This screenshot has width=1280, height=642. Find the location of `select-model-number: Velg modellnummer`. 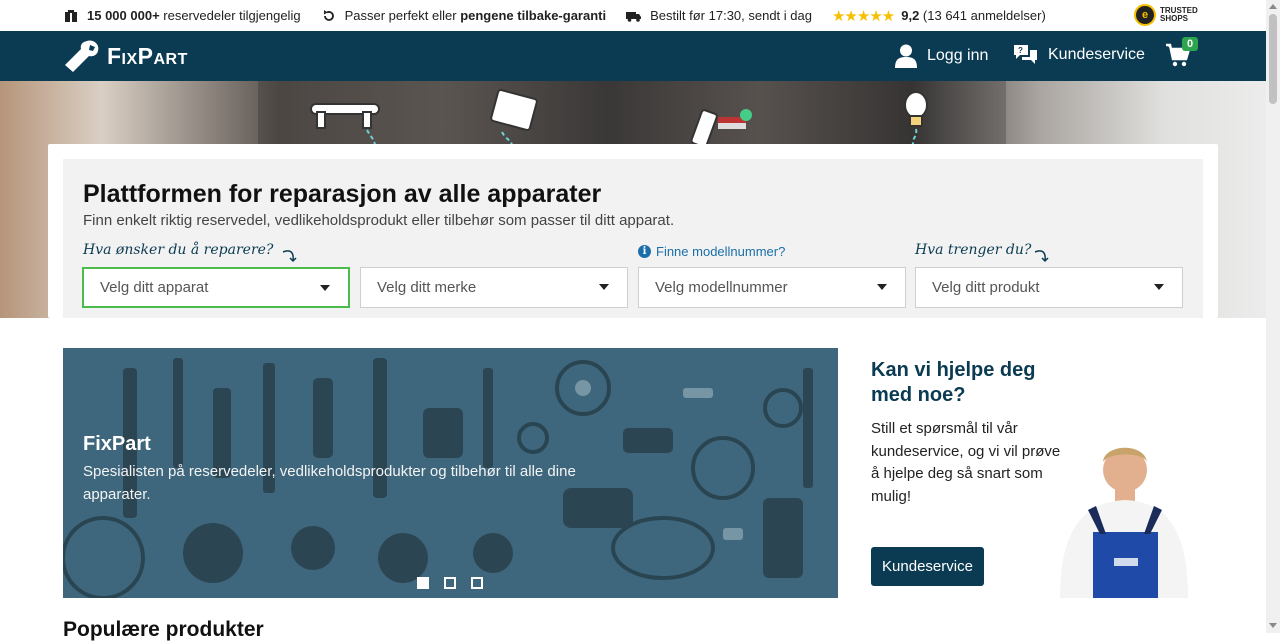

select-model-number: Velg modellnummer is located at coordinates (772, 287).